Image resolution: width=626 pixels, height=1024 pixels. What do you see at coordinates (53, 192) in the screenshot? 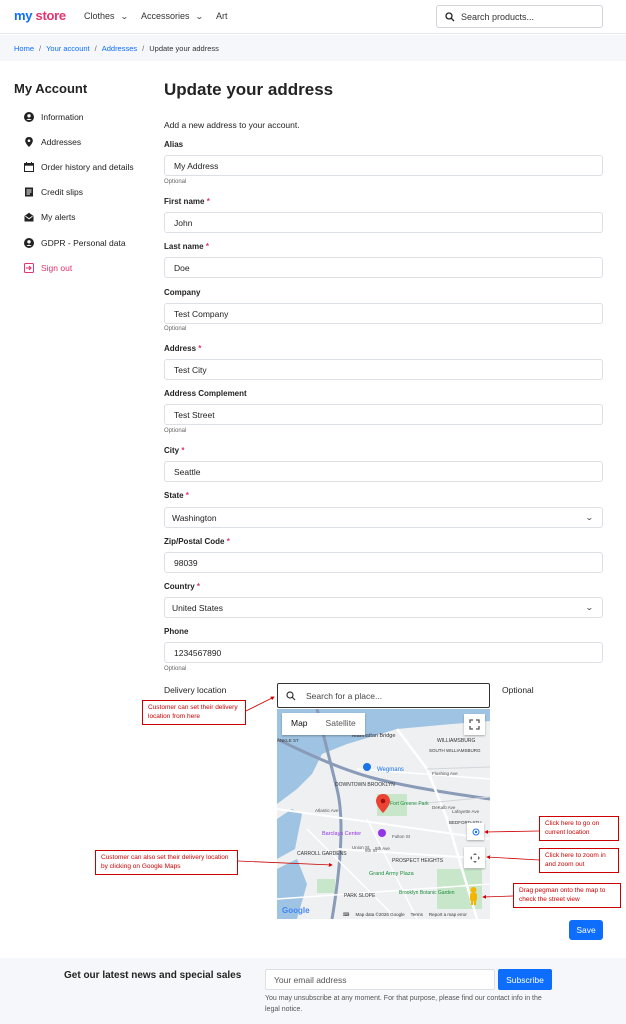
I see `sidebar-item-credit-slips: Credit slips` at bounding box center [53, 192].